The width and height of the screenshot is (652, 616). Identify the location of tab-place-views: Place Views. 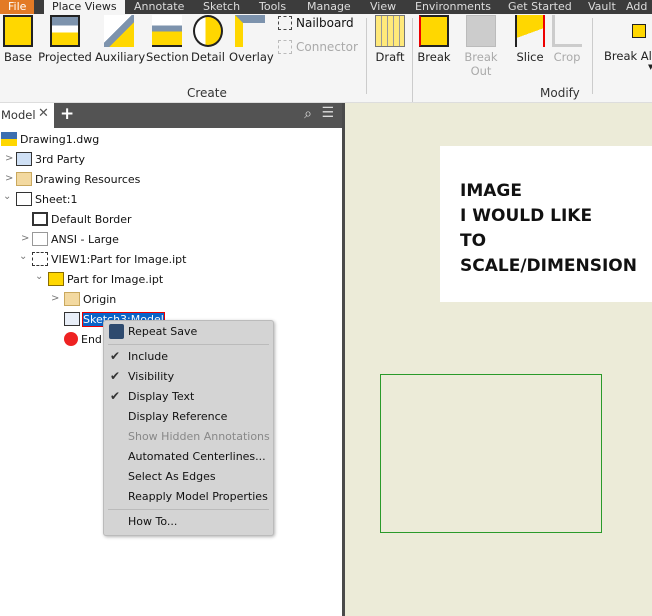
(84, 7).